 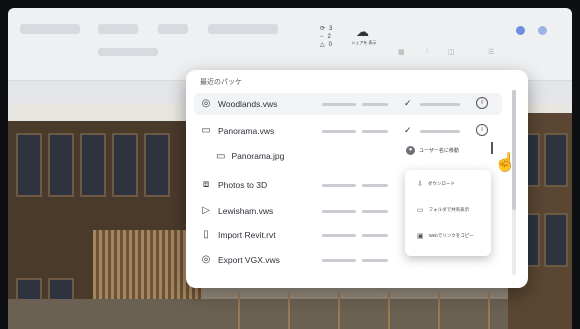 I want to click on warning-icon: △, so click(x=322, y=45).